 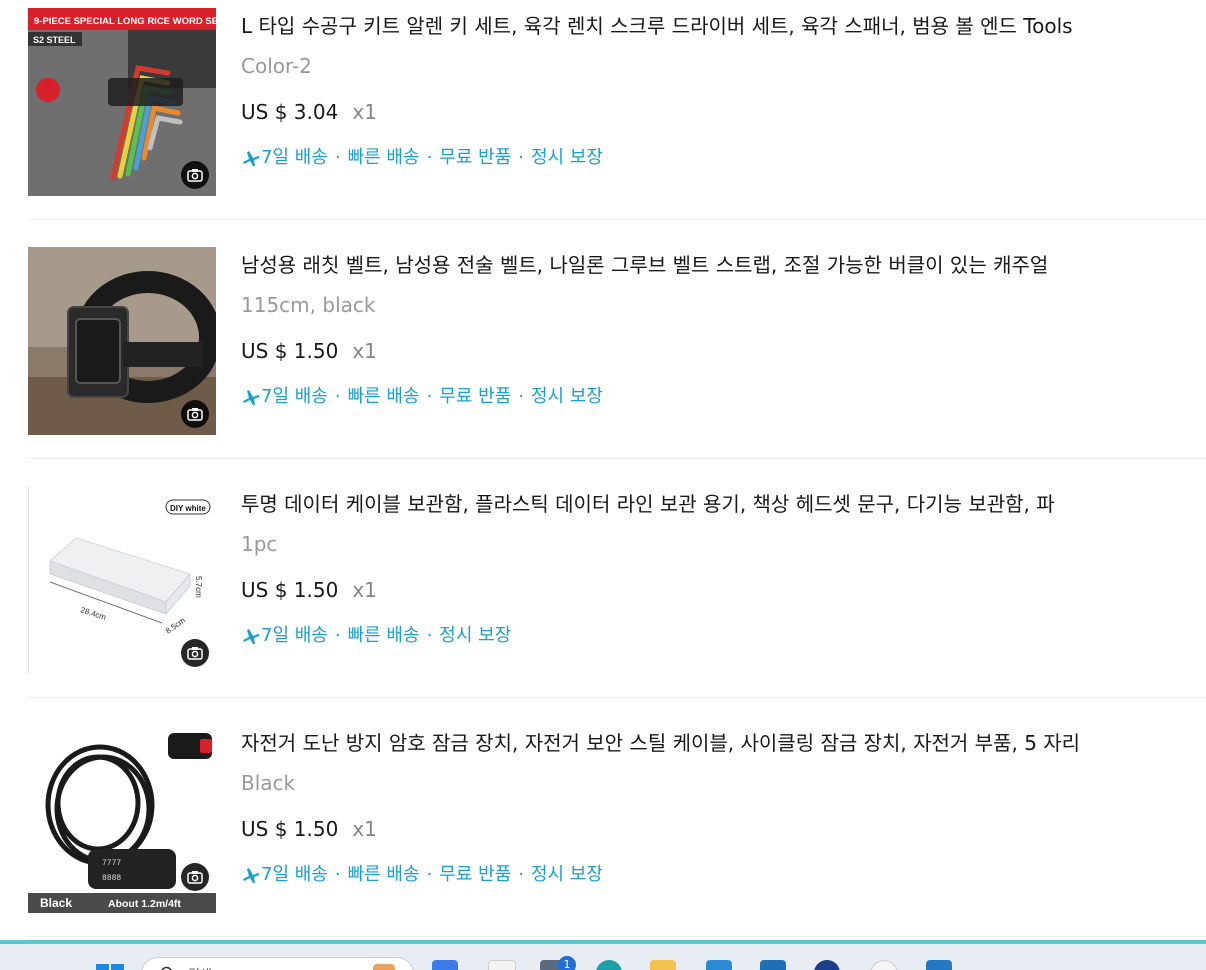 I want to click on image-tag-text: DIY white, so click(x=188, y=508).